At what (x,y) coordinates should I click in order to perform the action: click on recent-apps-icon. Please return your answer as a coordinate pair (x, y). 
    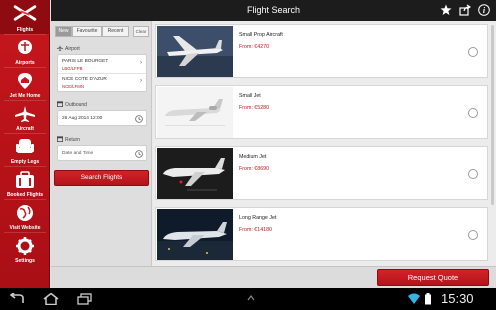
    Looking at the image, I should click on (85, 299).